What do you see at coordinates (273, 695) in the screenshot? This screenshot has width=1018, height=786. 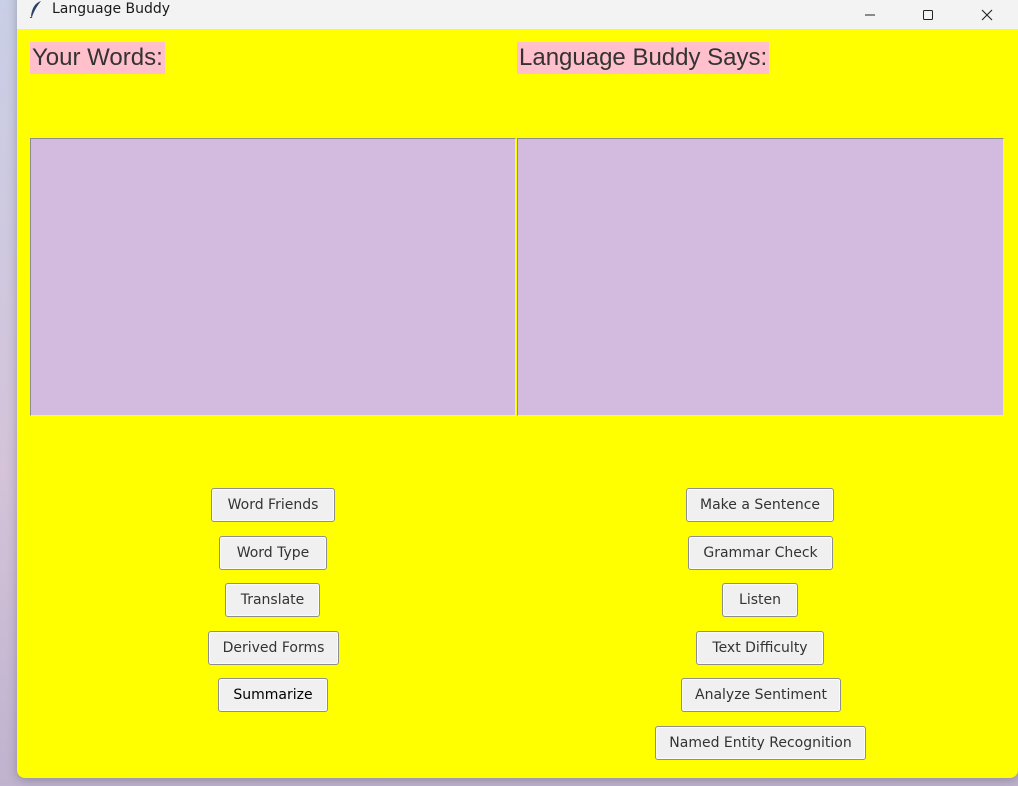 I see `summarize-button: Summarize` at bounding box center [273, 695].